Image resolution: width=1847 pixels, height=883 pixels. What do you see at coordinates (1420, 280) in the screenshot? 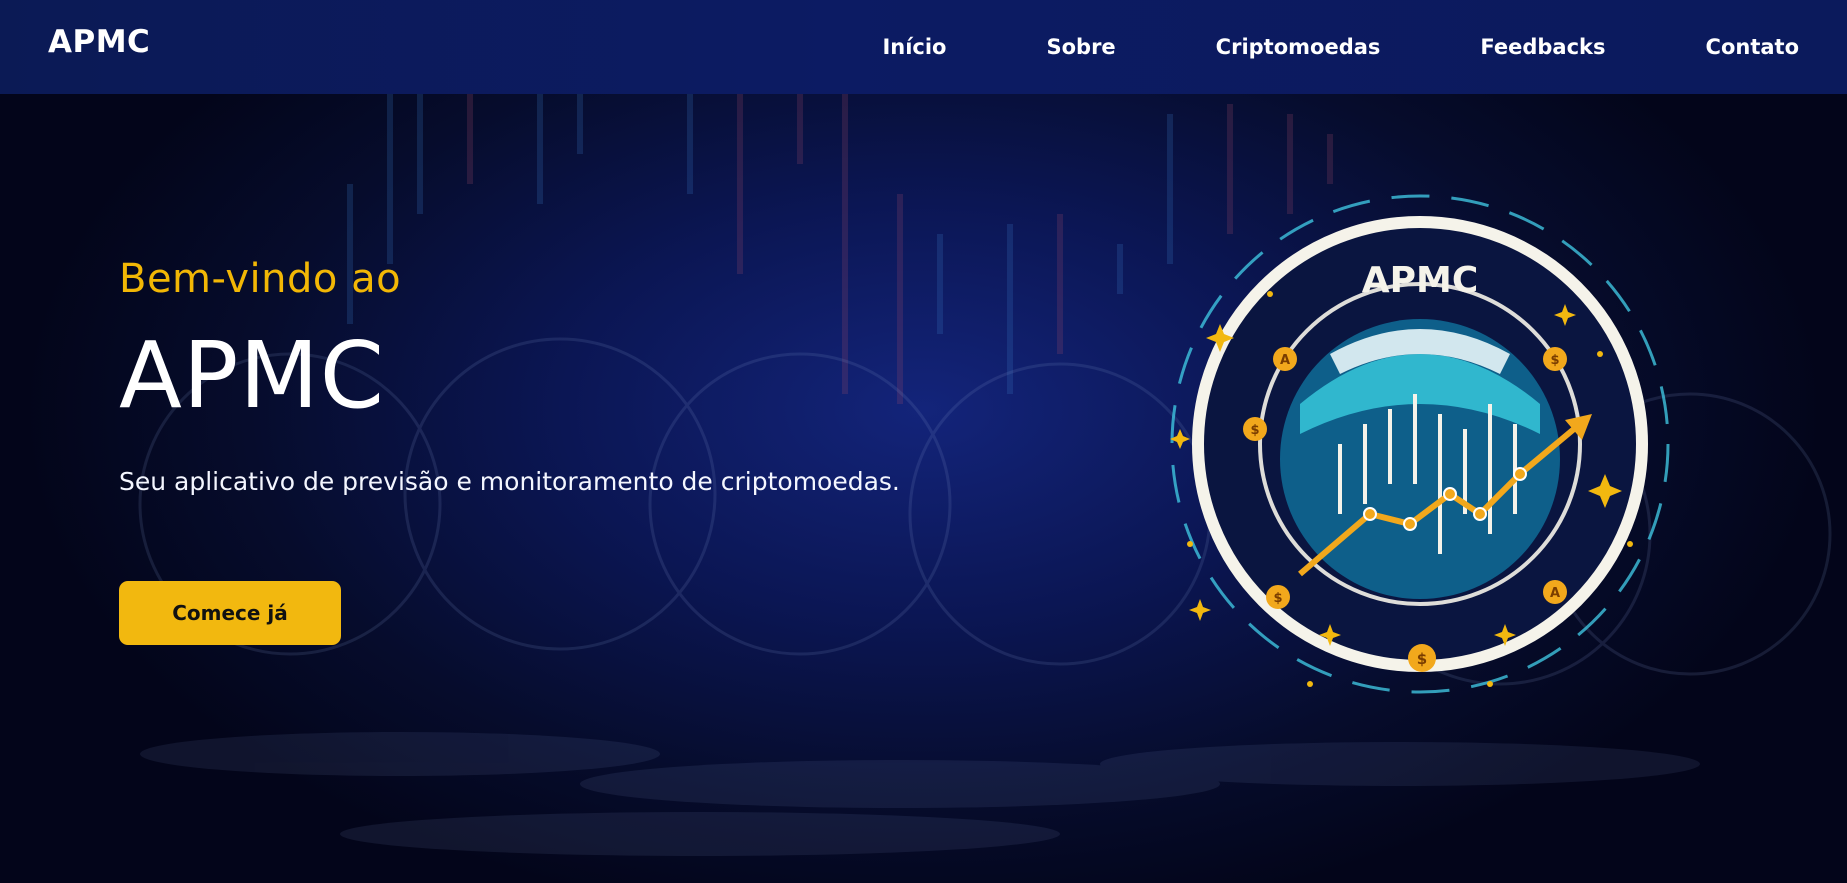
I see `emblem-title: APMC` at bounding box center [1420, 280].